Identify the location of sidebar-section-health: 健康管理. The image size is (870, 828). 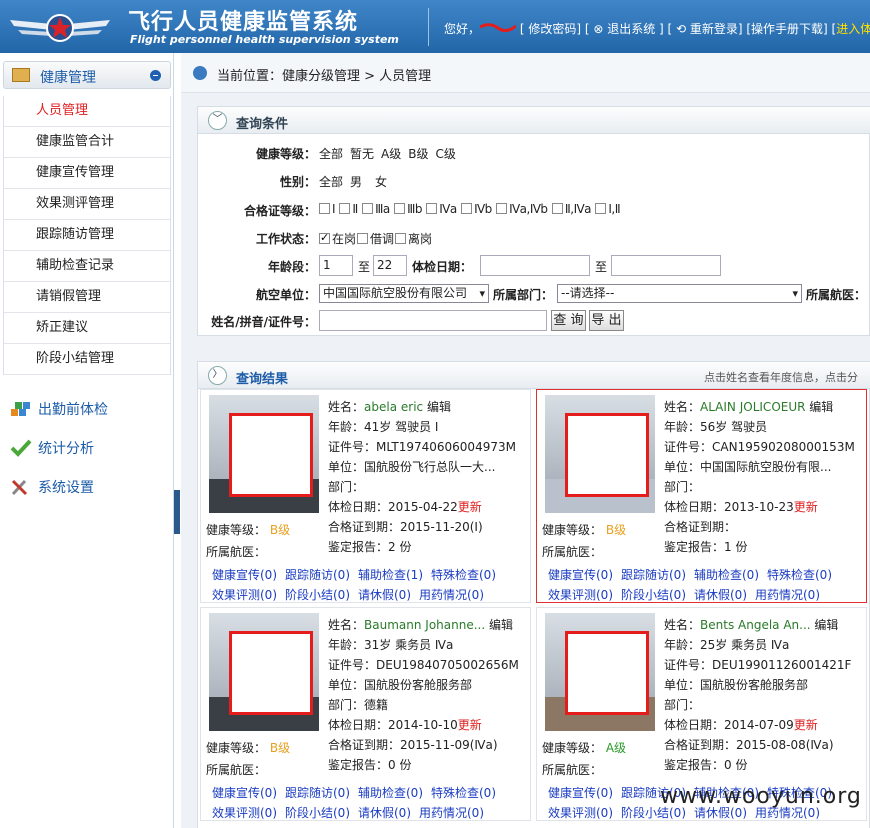
(87, 75).